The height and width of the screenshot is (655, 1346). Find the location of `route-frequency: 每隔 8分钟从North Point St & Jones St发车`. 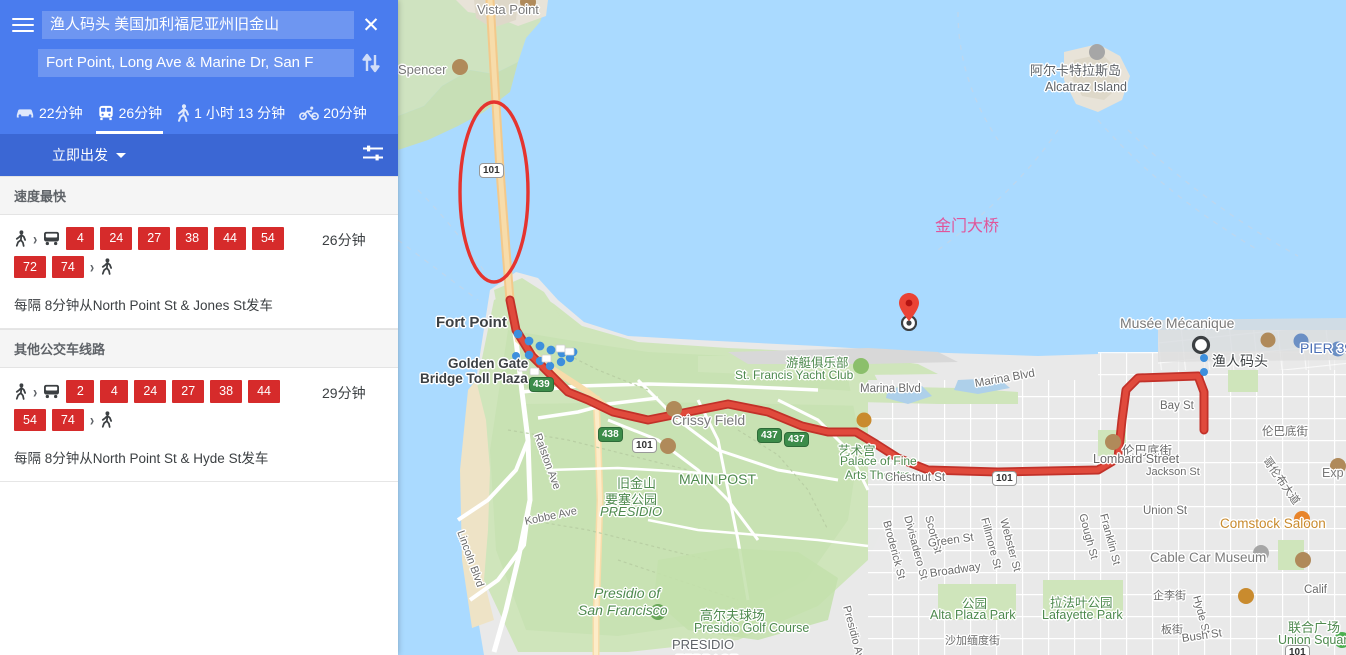

route-frequency: 每隔 8分钟从North Point St & Jones St发车 is located at coordinates (143, 305).